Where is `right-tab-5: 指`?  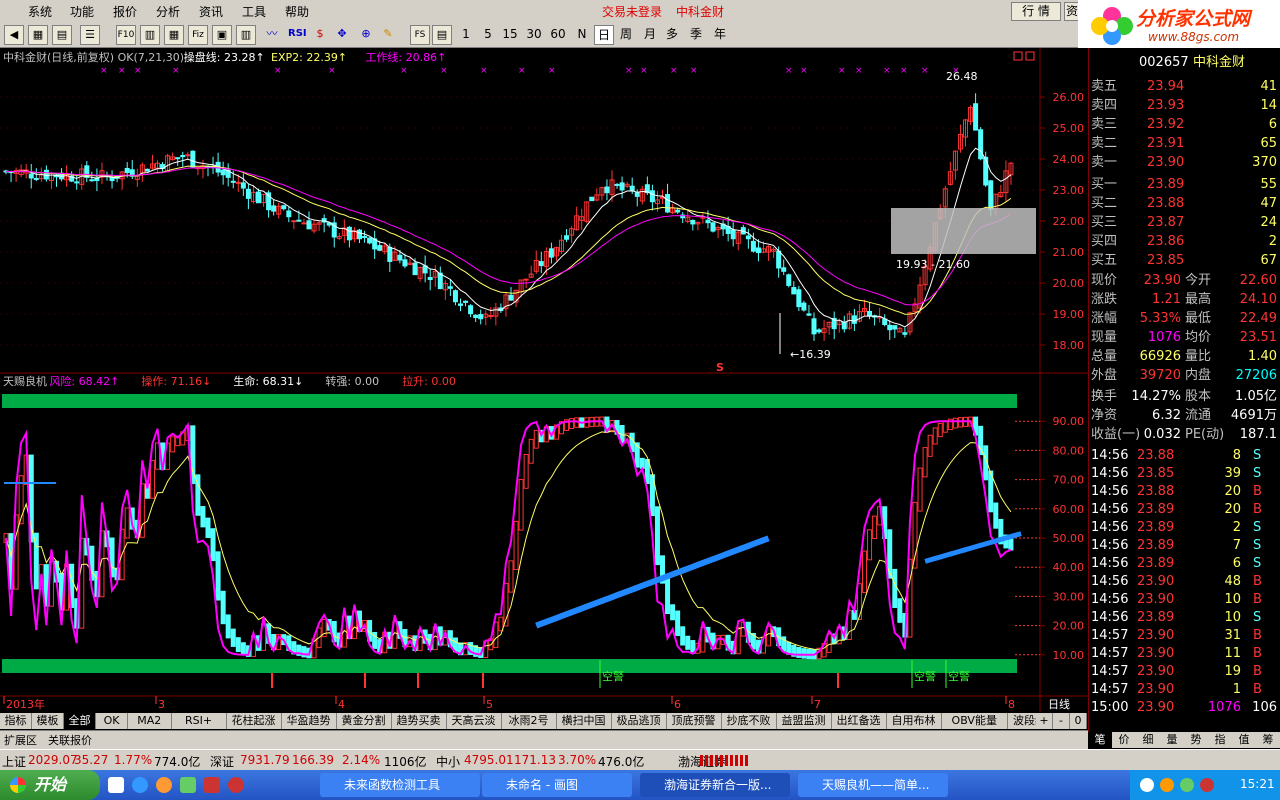 right-tab-5: 指 is located at coordinates (1220, 740).